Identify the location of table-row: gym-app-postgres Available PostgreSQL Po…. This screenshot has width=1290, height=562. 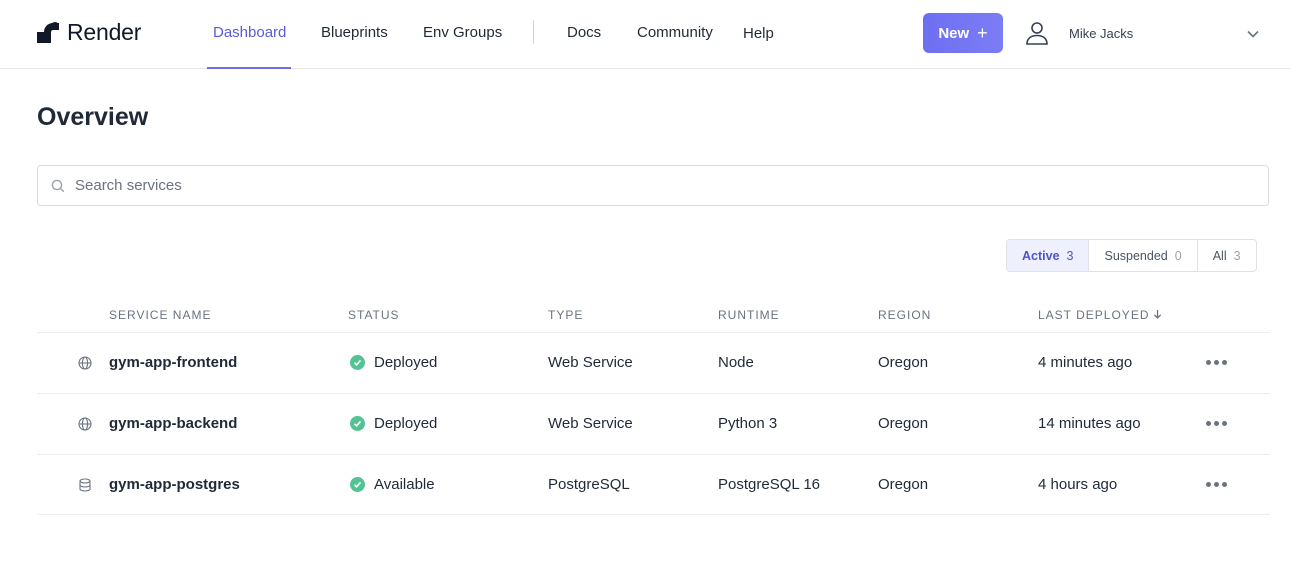
(653, 484).